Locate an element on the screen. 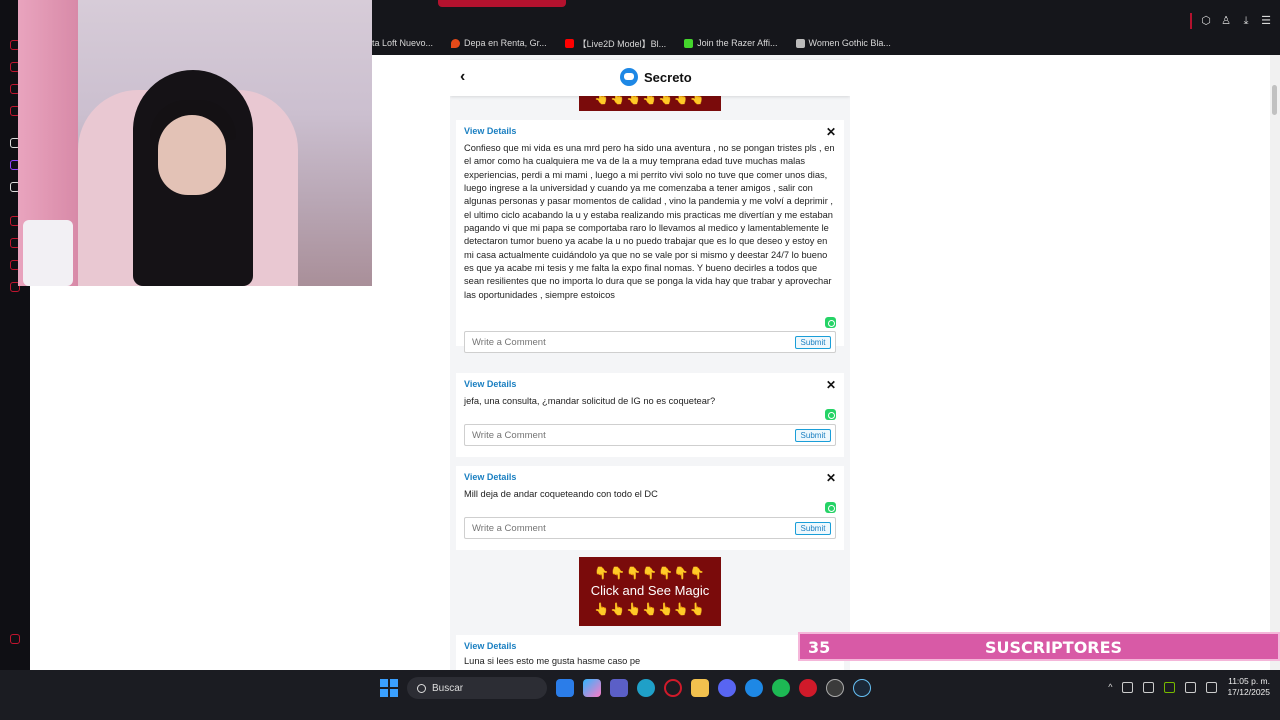 The image size is (1280, 720). volume-icon is located at coordinates (1212, 687).